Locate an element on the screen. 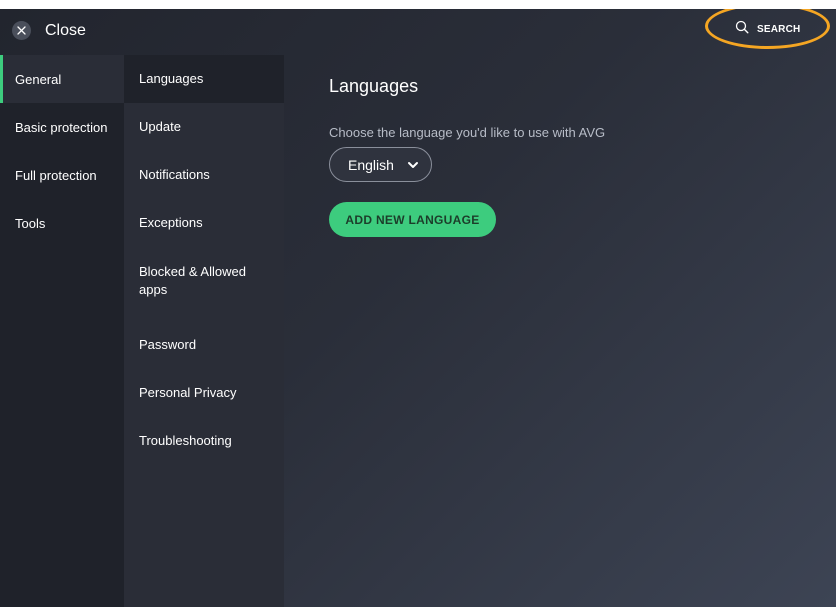 The image size is (838, 609). close-icon is located at coordinates (21, 30).